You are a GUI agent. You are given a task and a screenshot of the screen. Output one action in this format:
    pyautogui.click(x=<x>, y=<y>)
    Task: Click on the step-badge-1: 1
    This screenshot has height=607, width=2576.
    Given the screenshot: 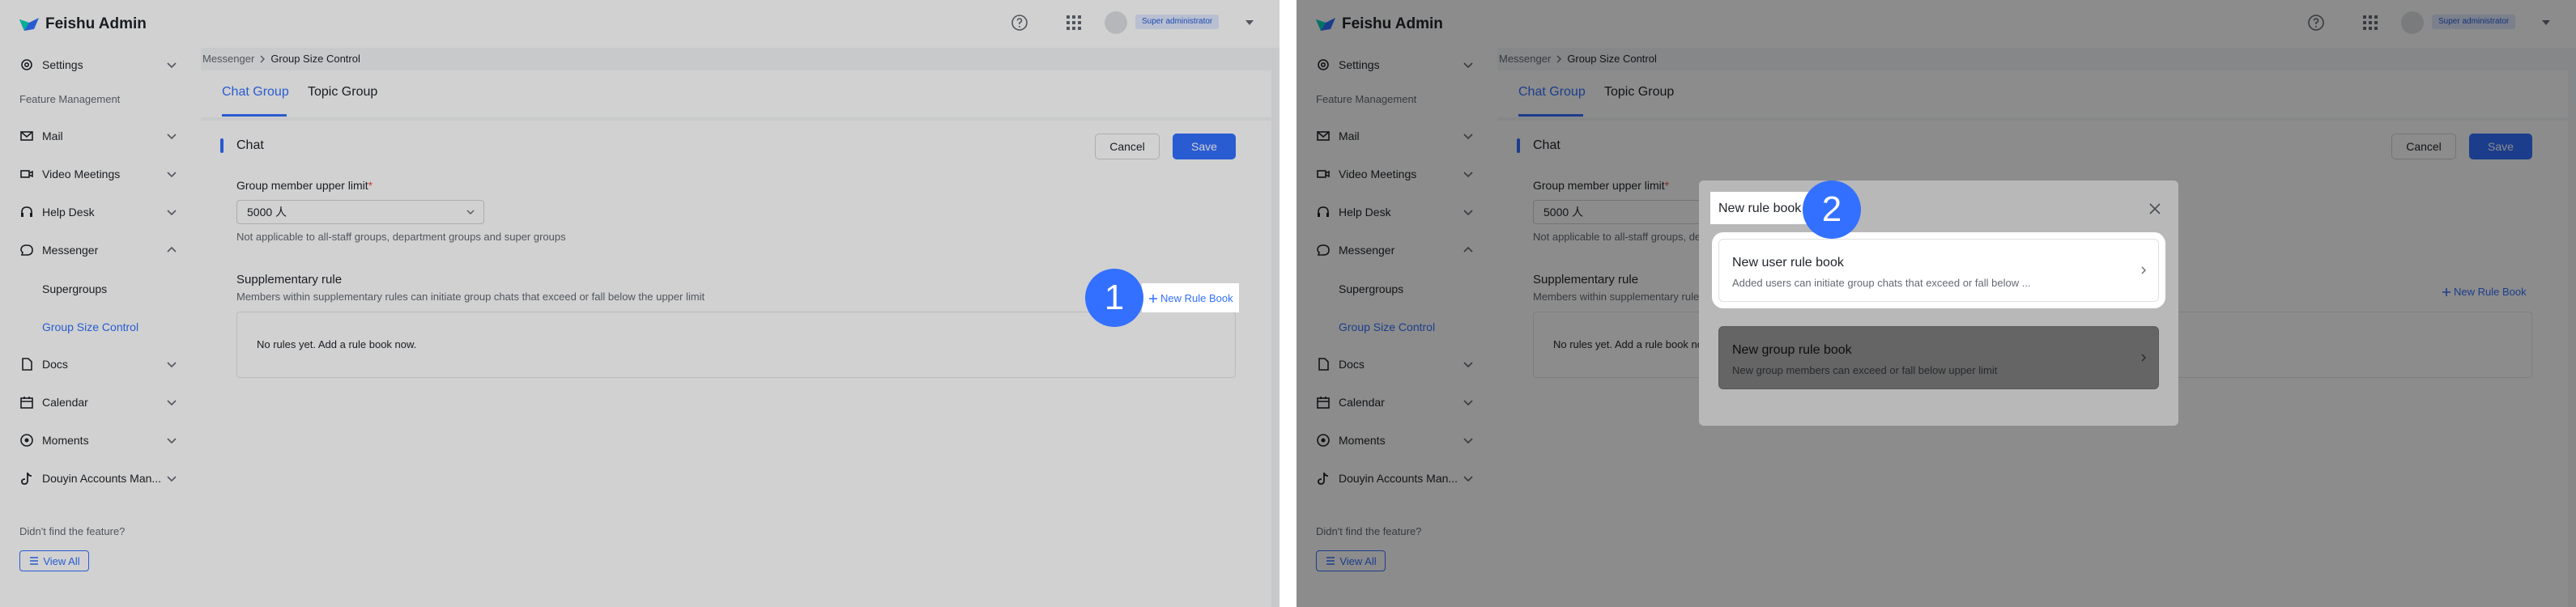 What is the action you would take?
    pyautogui.click(x=1114, y=298)
    